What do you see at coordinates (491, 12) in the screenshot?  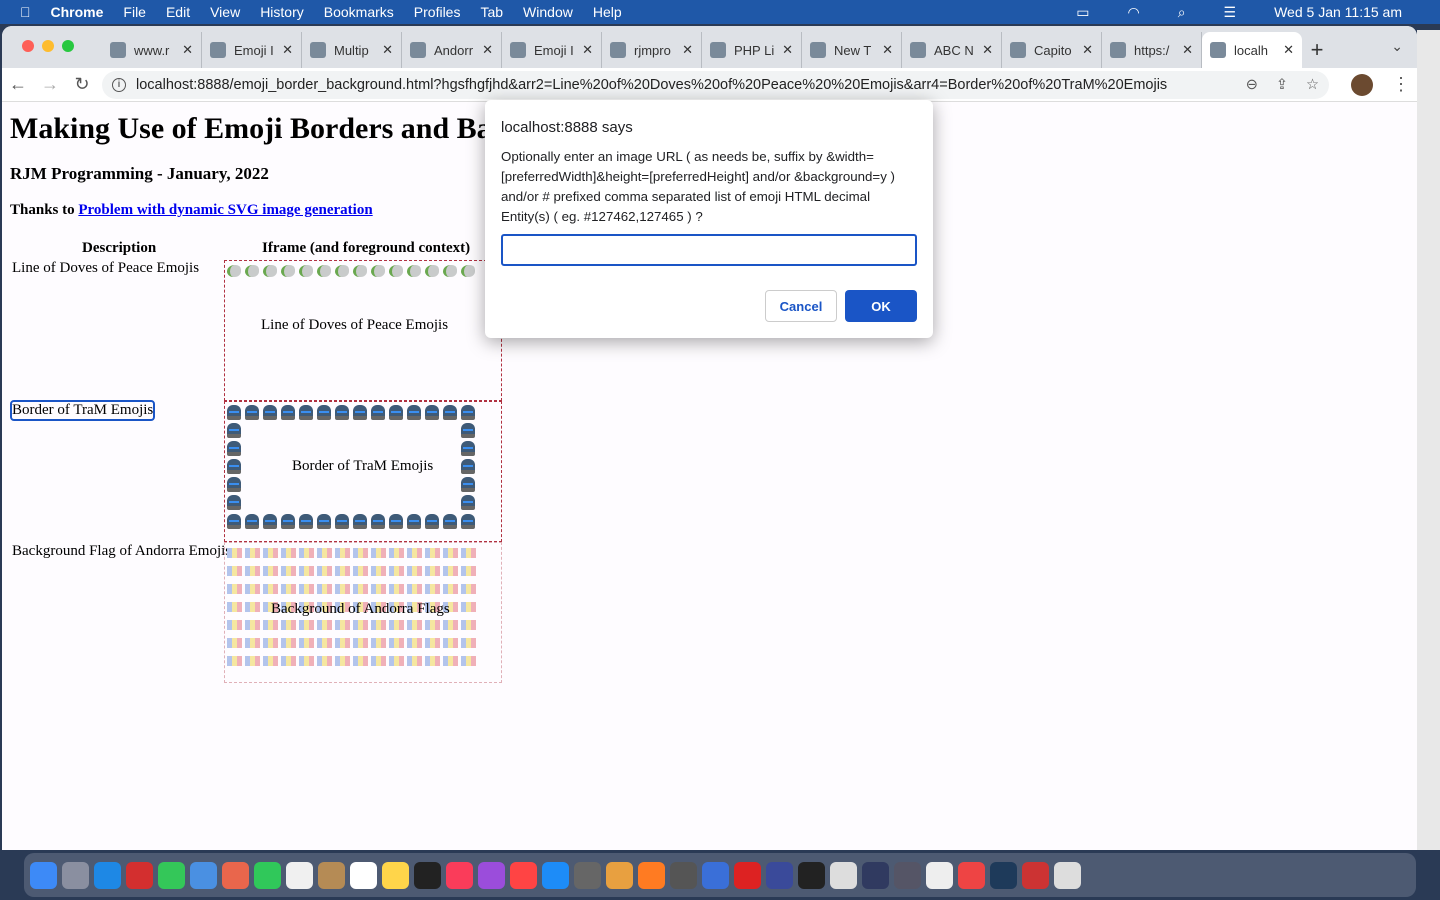 I see `menu-tab: Tab` at bounding box center [491, 12].